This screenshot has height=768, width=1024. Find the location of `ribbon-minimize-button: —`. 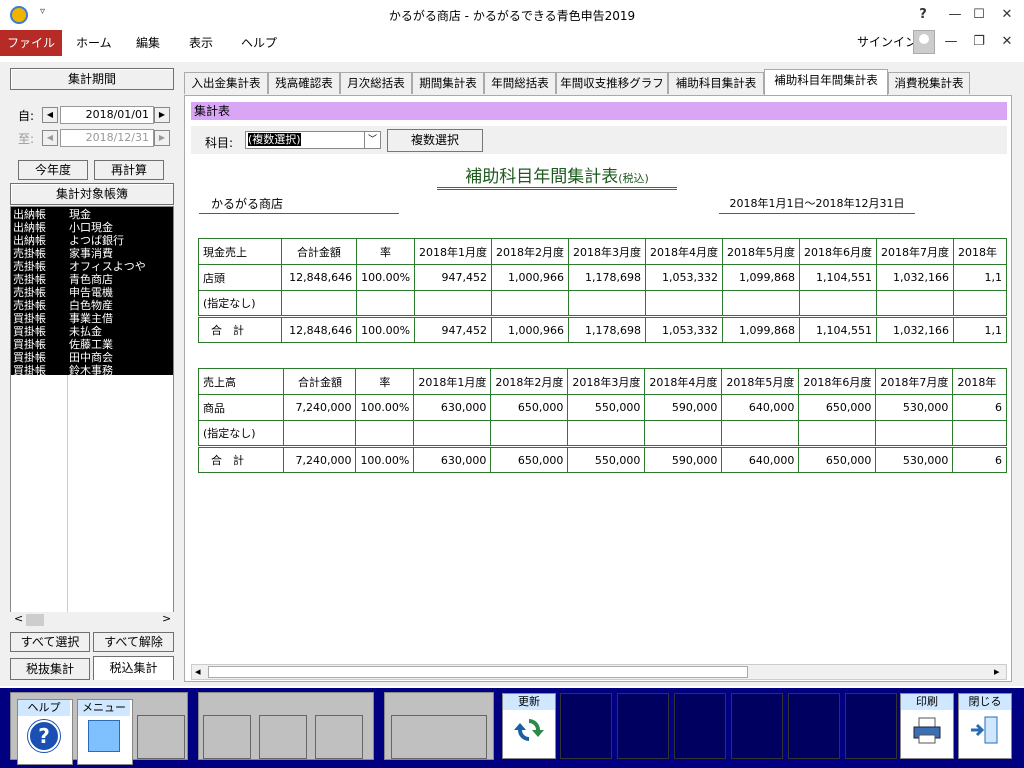

ribbon-minimize-button: — is located at coordinates (951, 42).